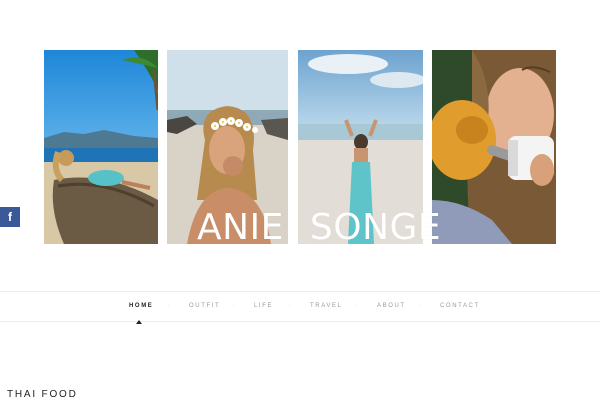  What do you see at coordinates (240, 227) in the screenshot?
I see `site-title-first: ANIE` at bounding box center [240, 227].